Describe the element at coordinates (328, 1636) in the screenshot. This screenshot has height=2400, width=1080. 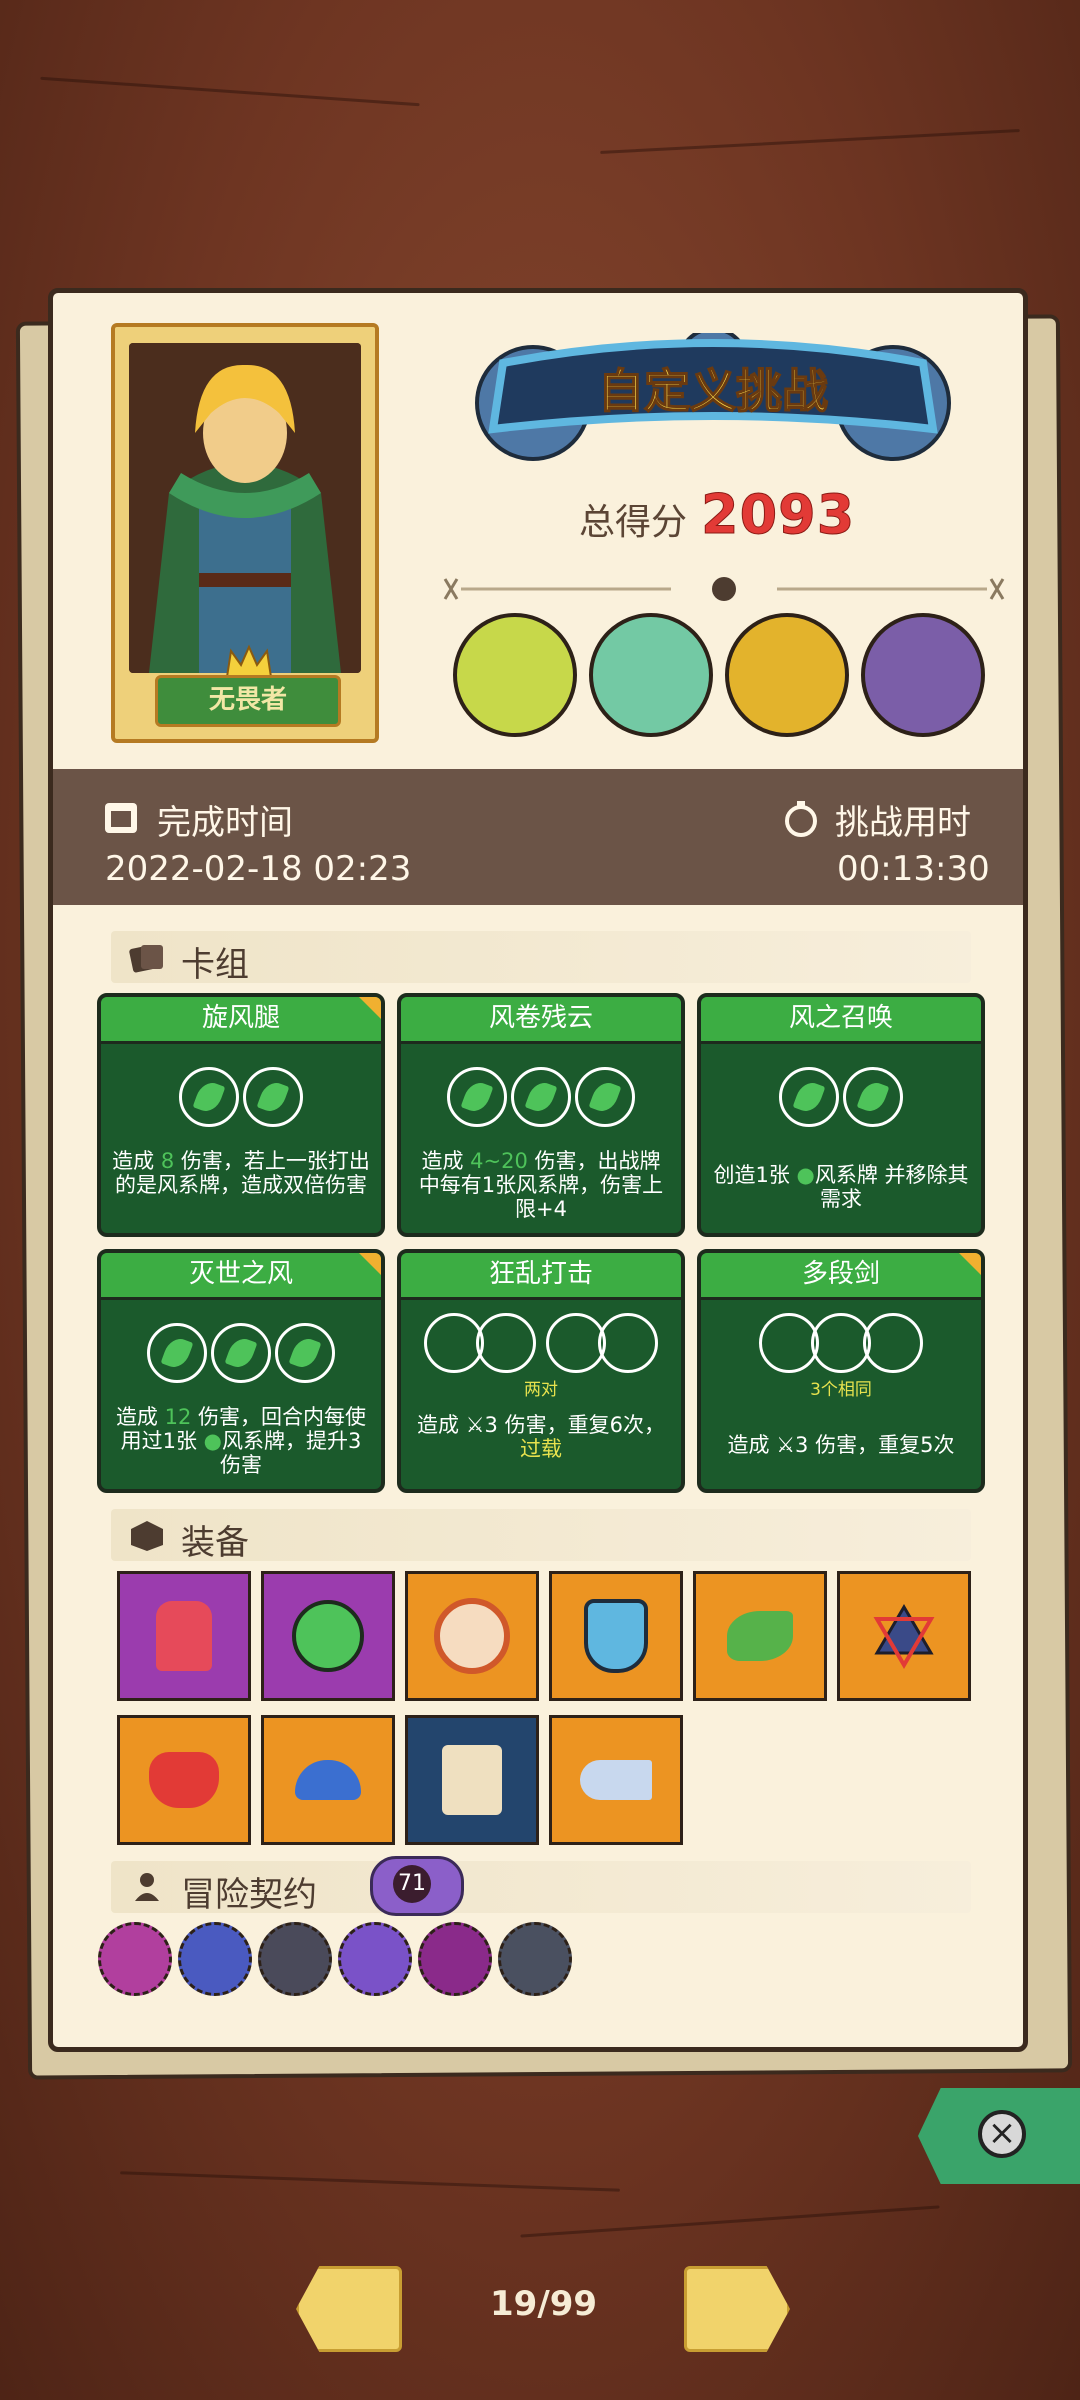
I see `green-gem-icon` at that location.